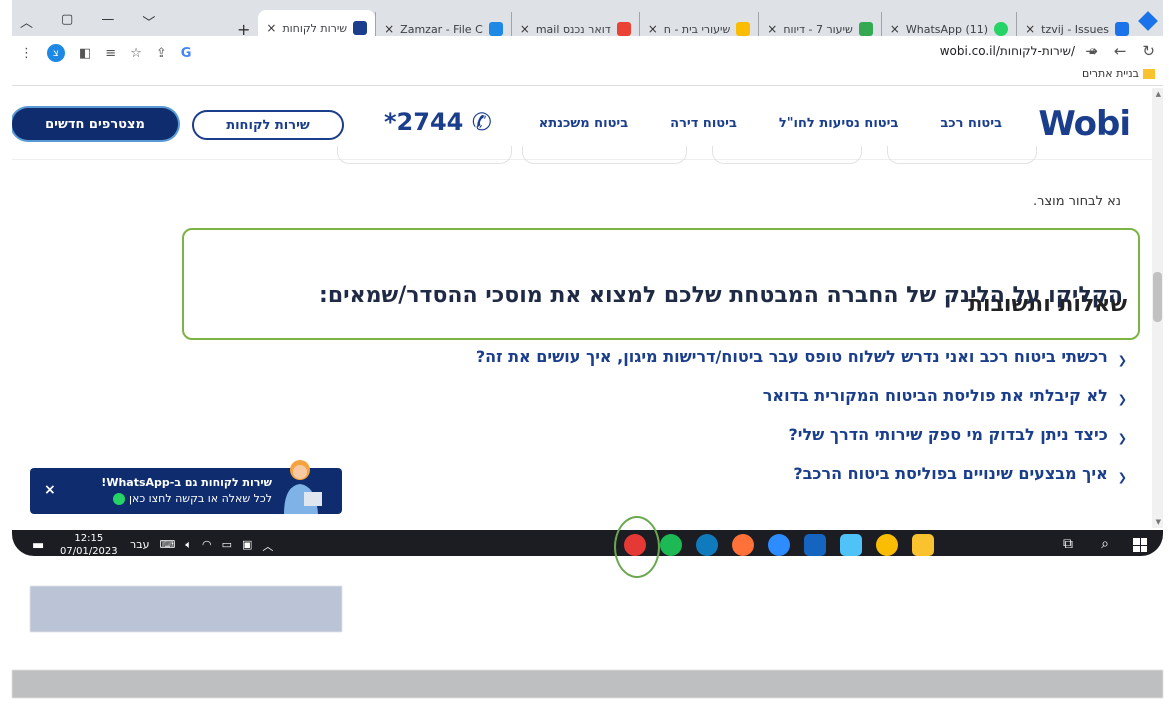  What do you see at coordinates (1068, 544) in the screenshot?
I see `task-view-icon: ⧉` at bounding box center [1068, 544].